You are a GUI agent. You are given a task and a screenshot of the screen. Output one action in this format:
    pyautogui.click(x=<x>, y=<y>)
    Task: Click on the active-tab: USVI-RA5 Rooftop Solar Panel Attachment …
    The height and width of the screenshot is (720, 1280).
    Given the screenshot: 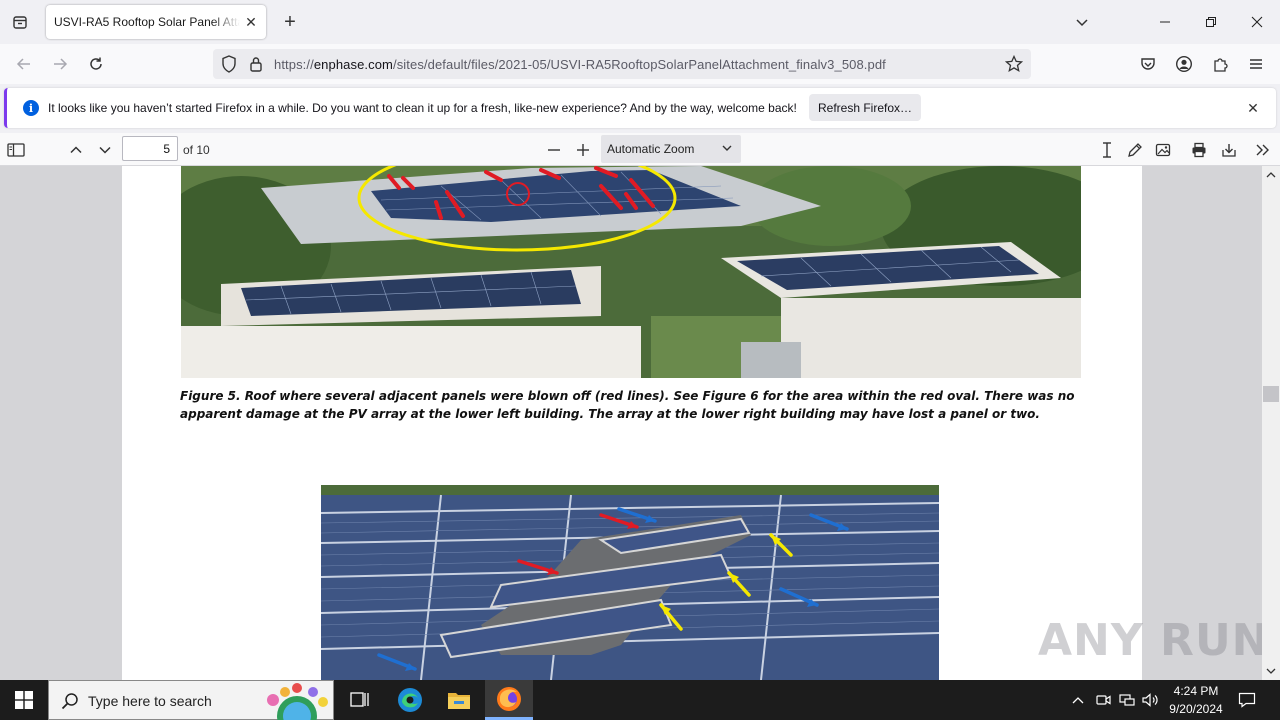 What is the action you would take?
    pyautogui.click(x=156, y=22)
    